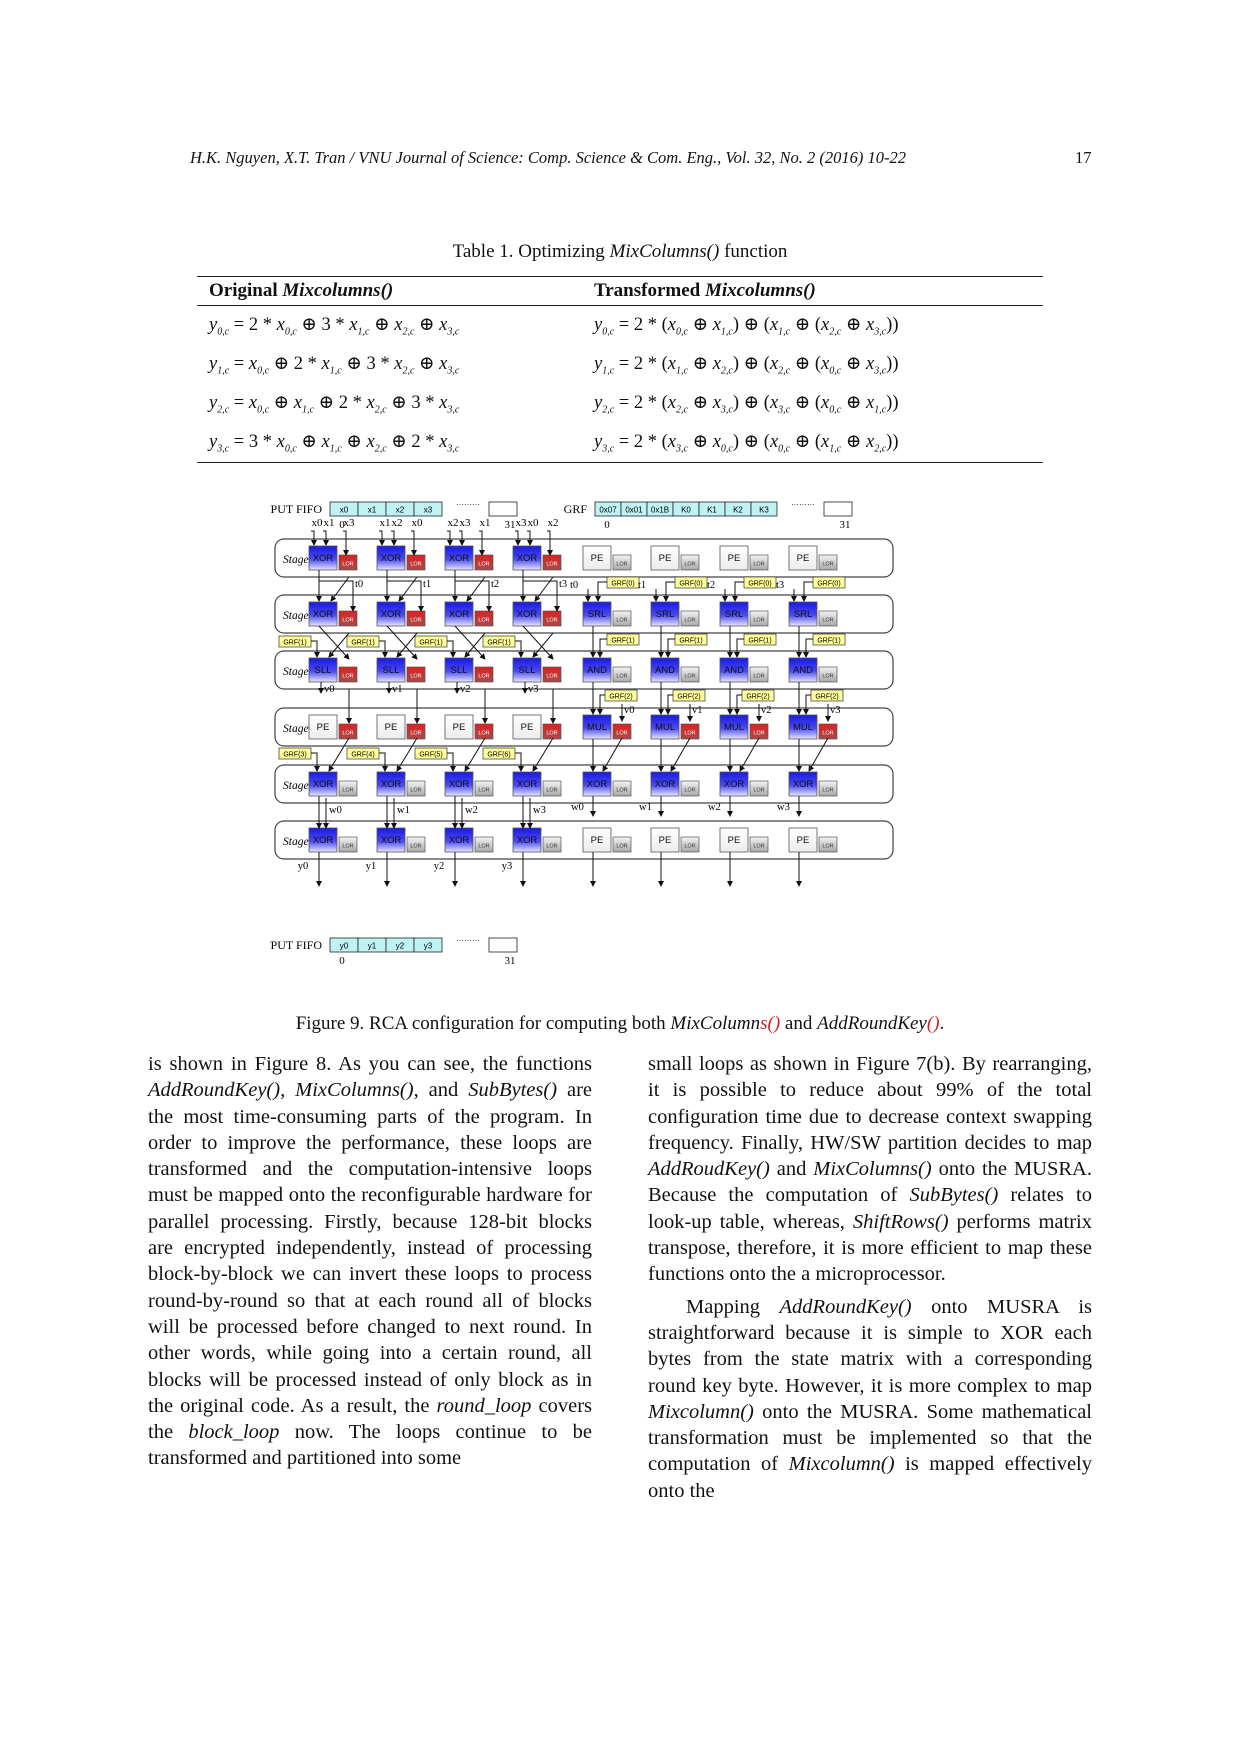 Image resolution: width=1240 pixels, height=1753 pixels. What do you see at coordinates (334, 326) in the screenshot?
I see `equation-original: y0,c = 2 * x0,c ⊕ 3 * x1,c ⊕ x2,c ⊕ x3,c` at bounding box center [334, 326].